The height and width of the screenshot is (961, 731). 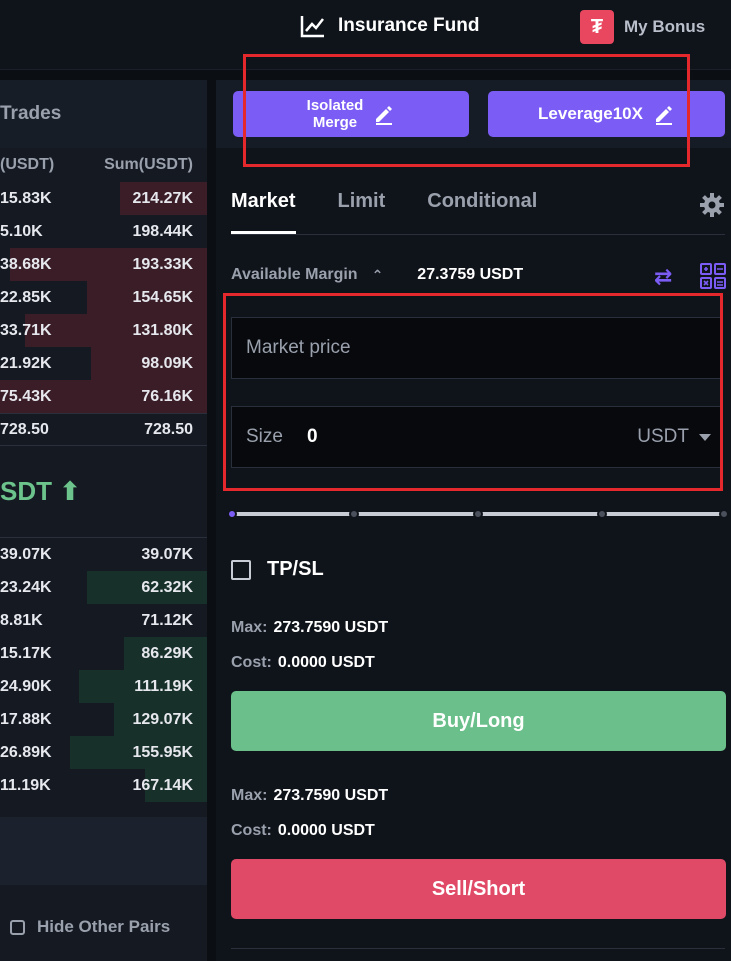 I want to click on sell-max-label: Max:, so click(x=249, y=795).